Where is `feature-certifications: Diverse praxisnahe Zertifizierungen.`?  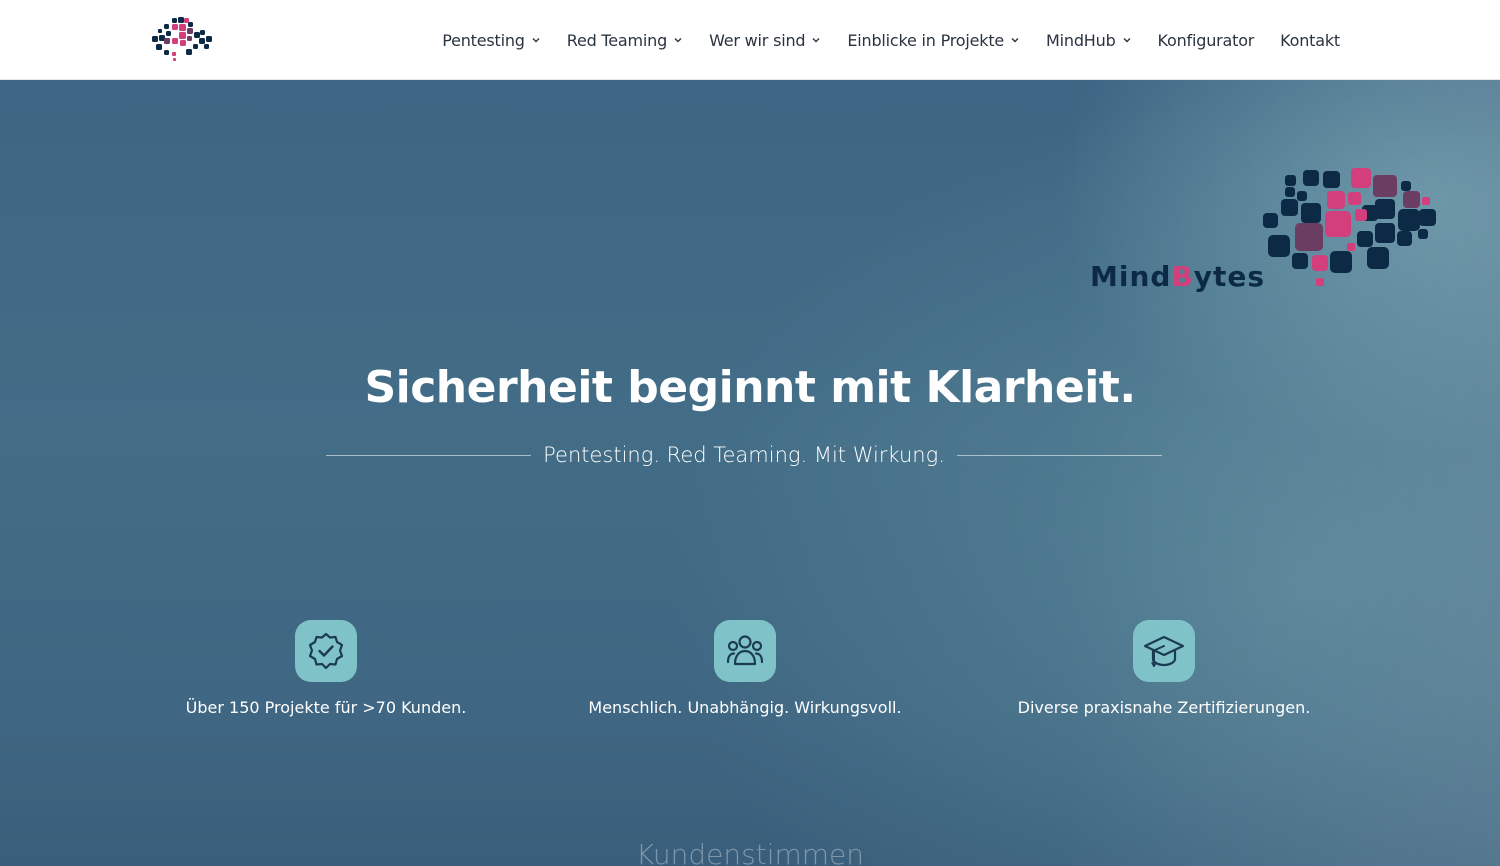 feature-certifications: Diverse praxisnahe Zertifizierungen. is located at coordinates (1164, 668).